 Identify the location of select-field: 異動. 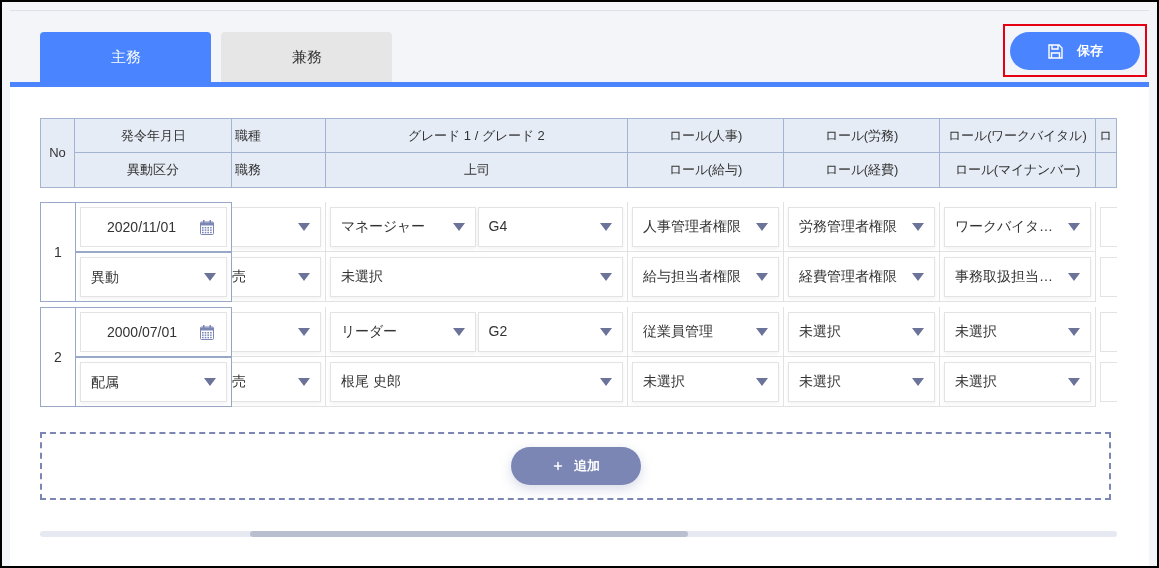
(153, 277).